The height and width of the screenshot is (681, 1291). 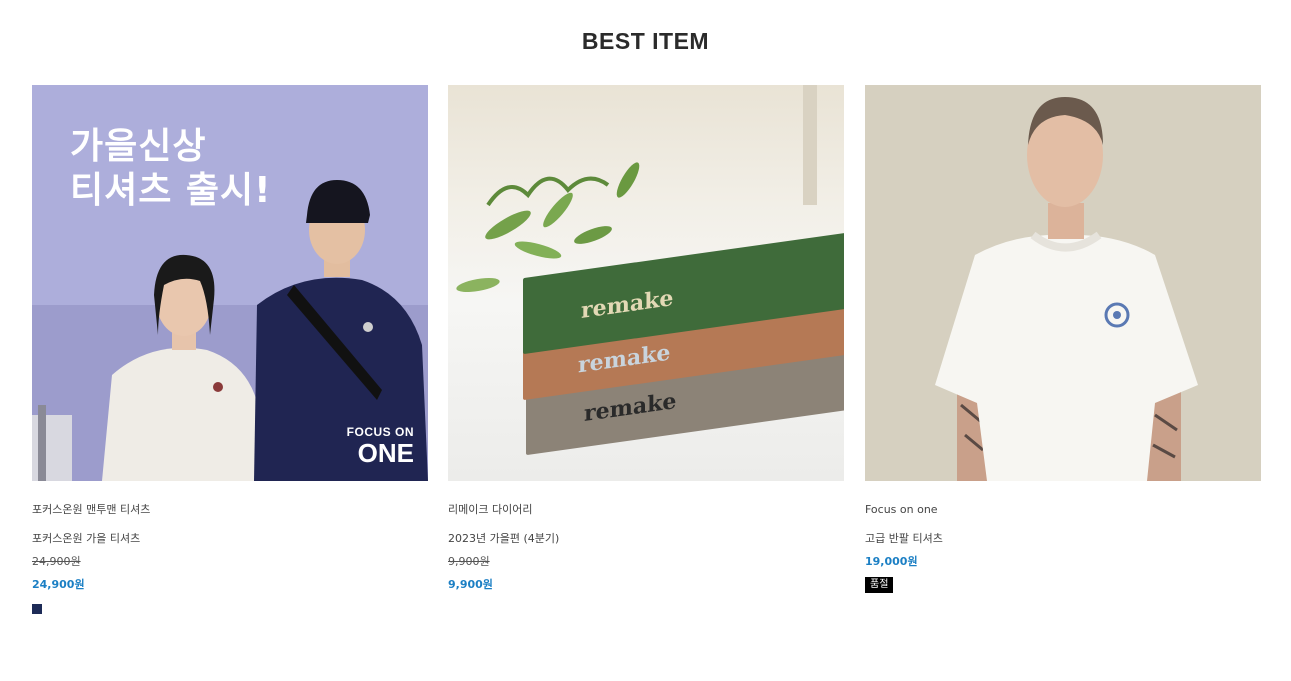 What do you see at coordinates (380, 446) in the screenshot?
I see `brand-logo: FOCUS ON ONE` at bounding box center [380, 446].